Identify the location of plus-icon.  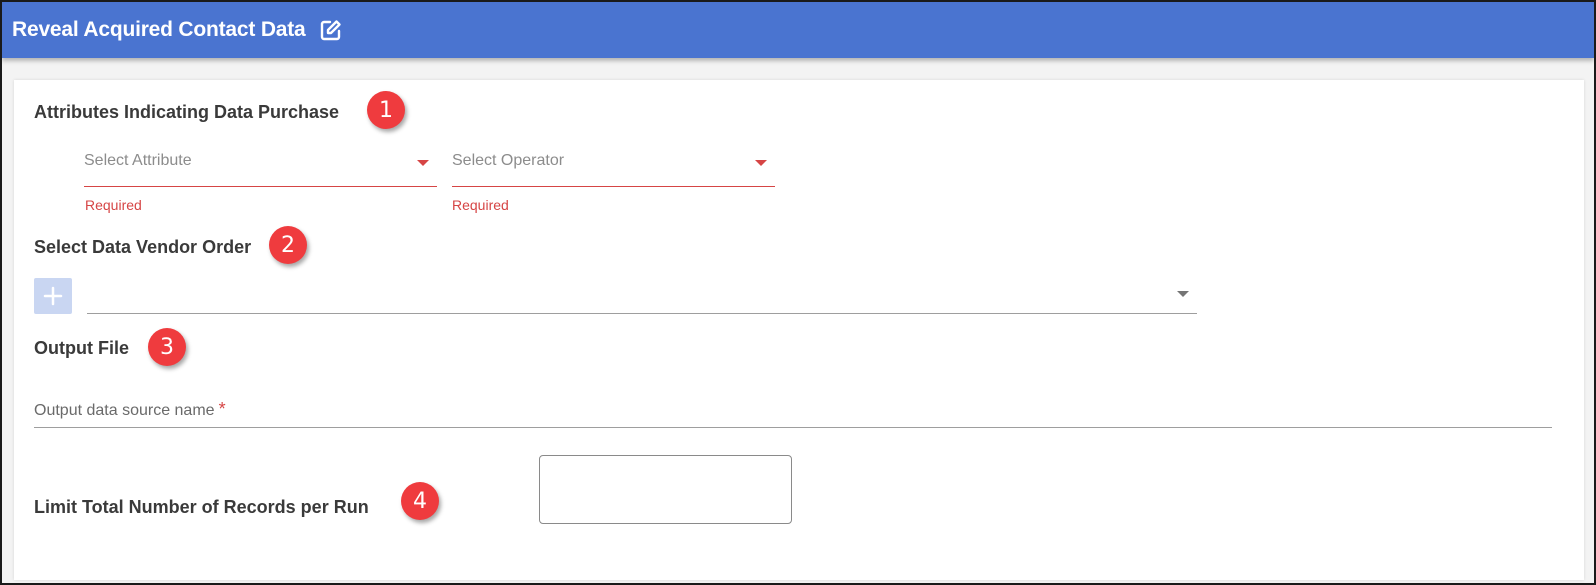
(53, 296).